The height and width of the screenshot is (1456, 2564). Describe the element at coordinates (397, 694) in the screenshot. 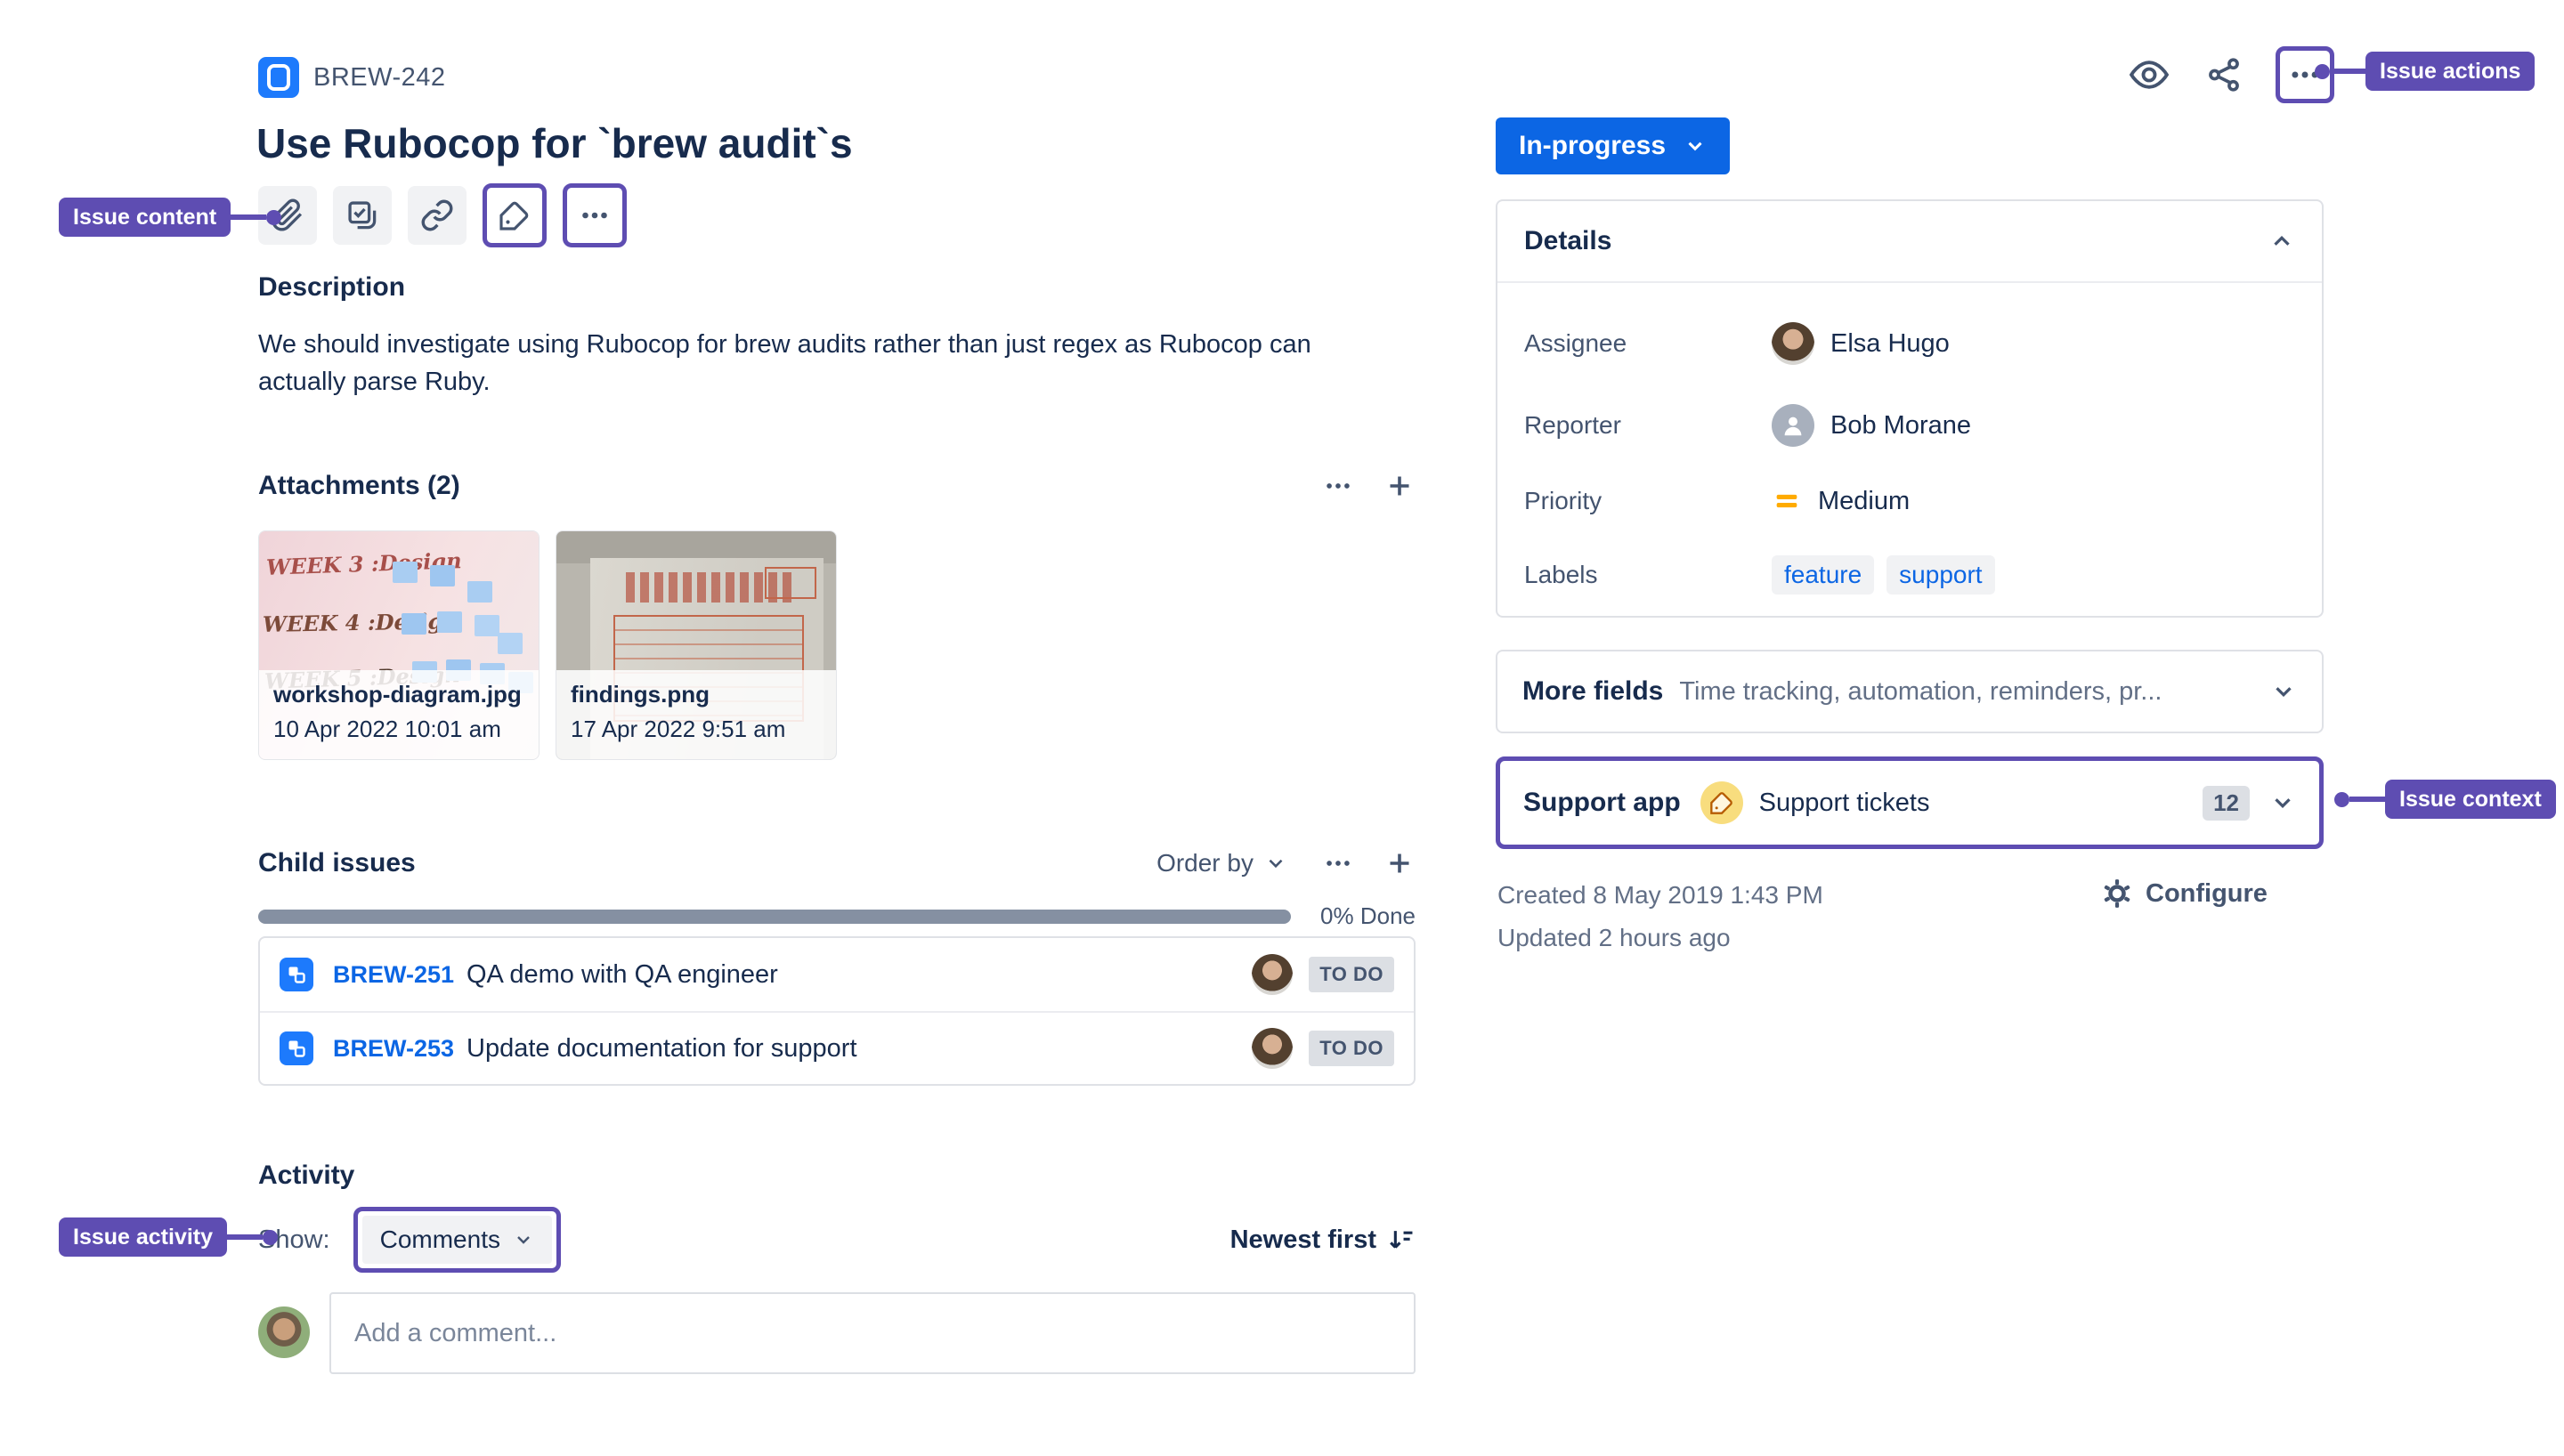

I see `attachment-filename: workshop-diagram.jpg` at that location.